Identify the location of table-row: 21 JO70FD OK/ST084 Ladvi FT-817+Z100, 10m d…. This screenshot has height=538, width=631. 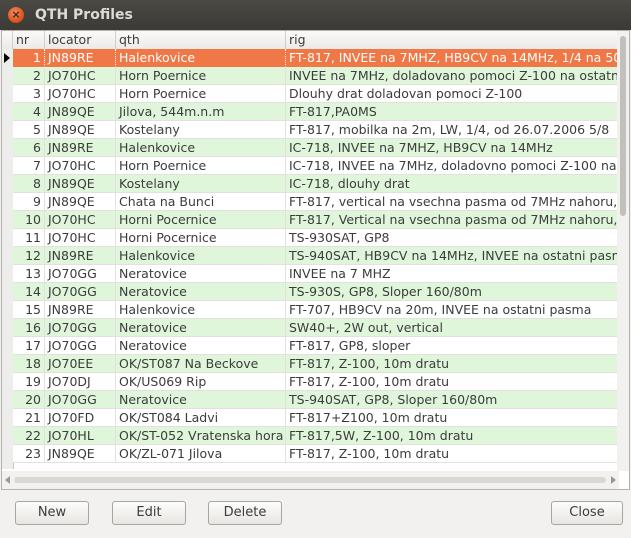
(316, 418).